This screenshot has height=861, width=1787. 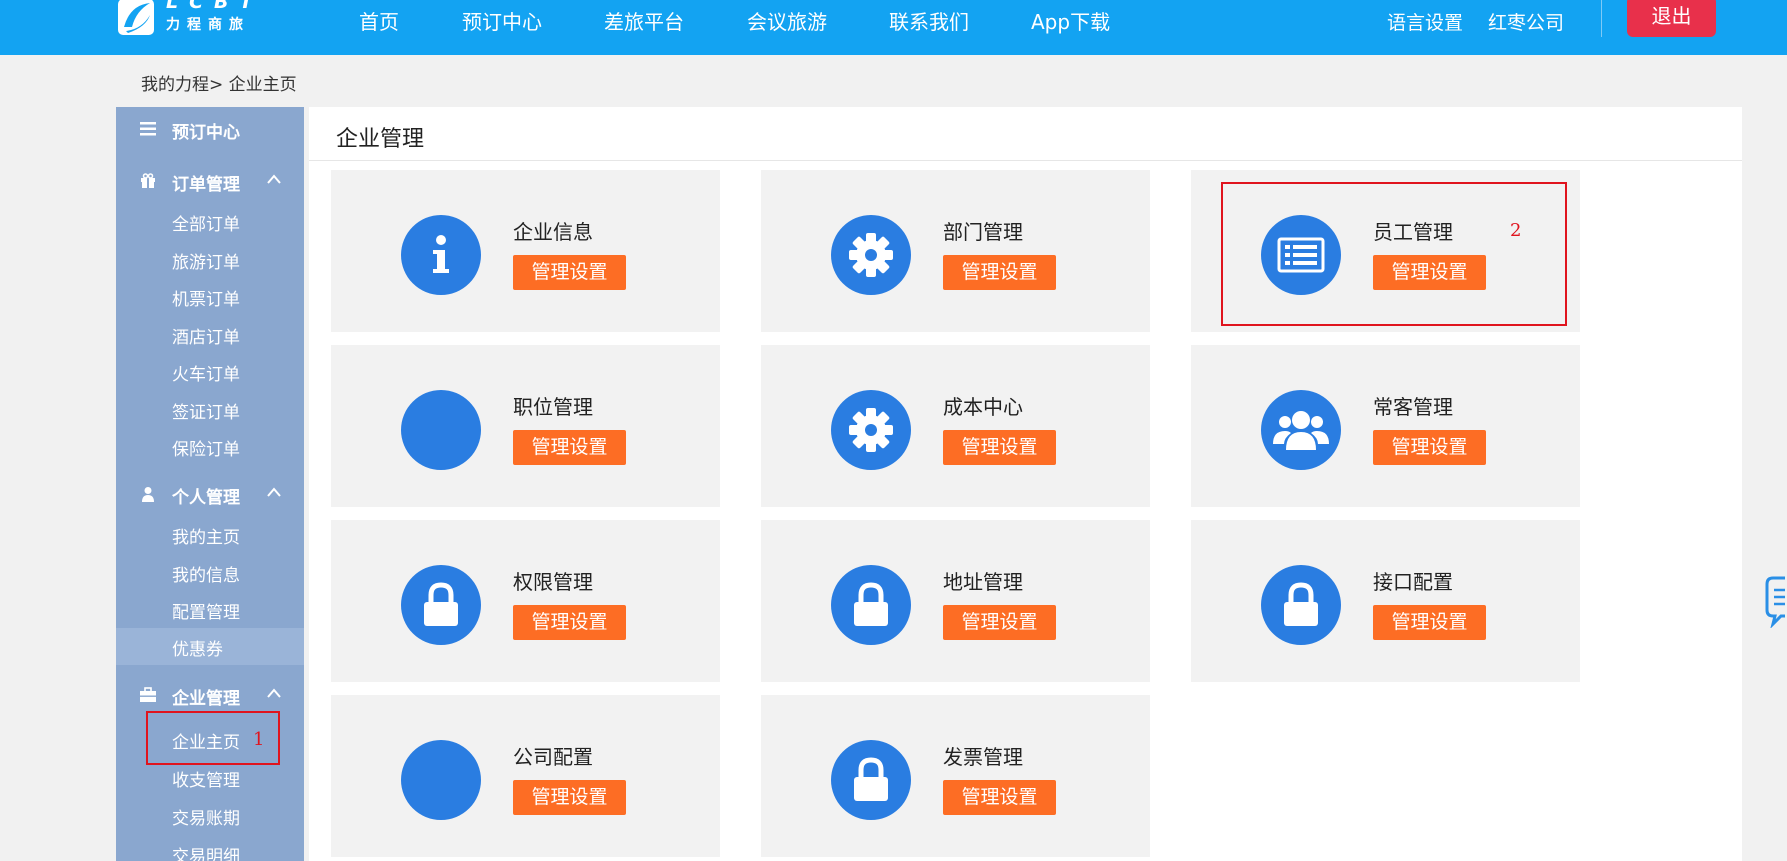 I want to click on sidebar-group-label: 企业管理, so click(x=206, y=699).